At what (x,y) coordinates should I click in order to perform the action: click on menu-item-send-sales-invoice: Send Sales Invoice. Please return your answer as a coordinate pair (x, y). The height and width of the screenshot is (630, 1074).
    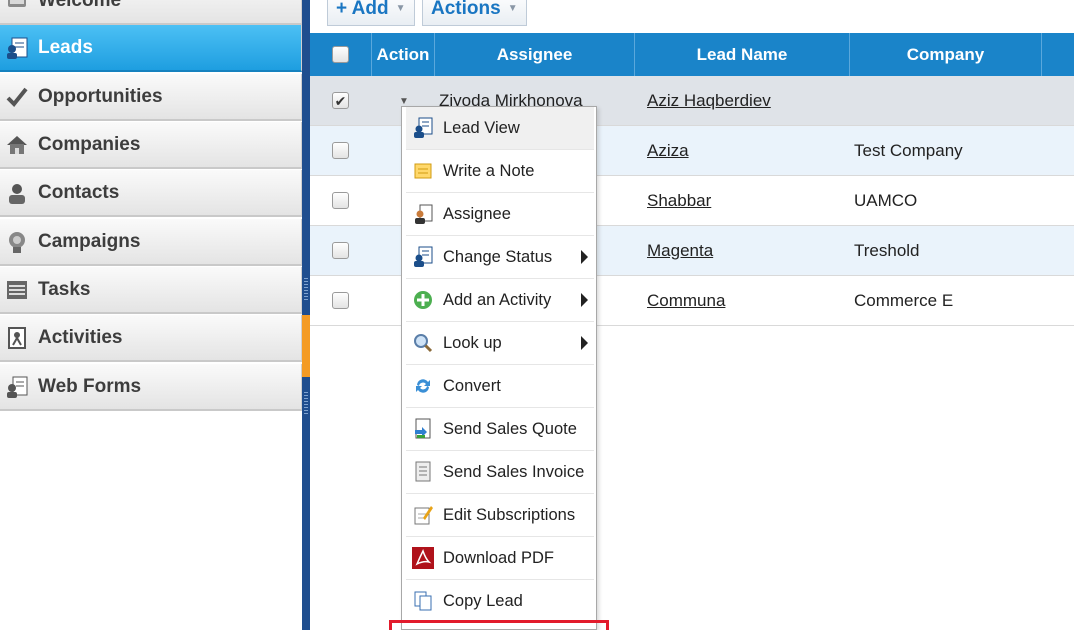
    Looking at the image, I should click on (500, 472).